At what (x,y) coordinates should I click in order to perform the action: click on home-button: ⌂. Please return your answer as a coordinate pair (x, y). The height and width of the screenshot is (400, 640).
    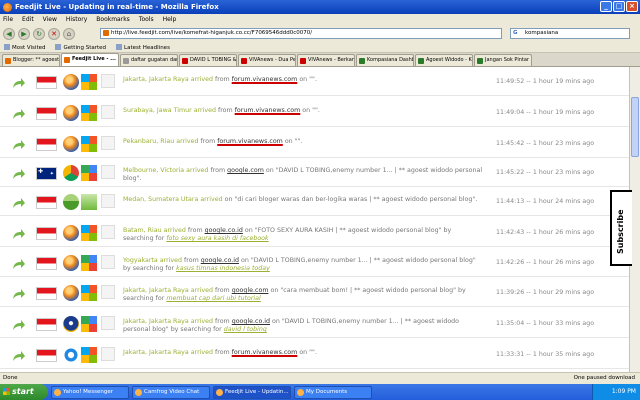
    Looking at the image, I should click on (69, 33).